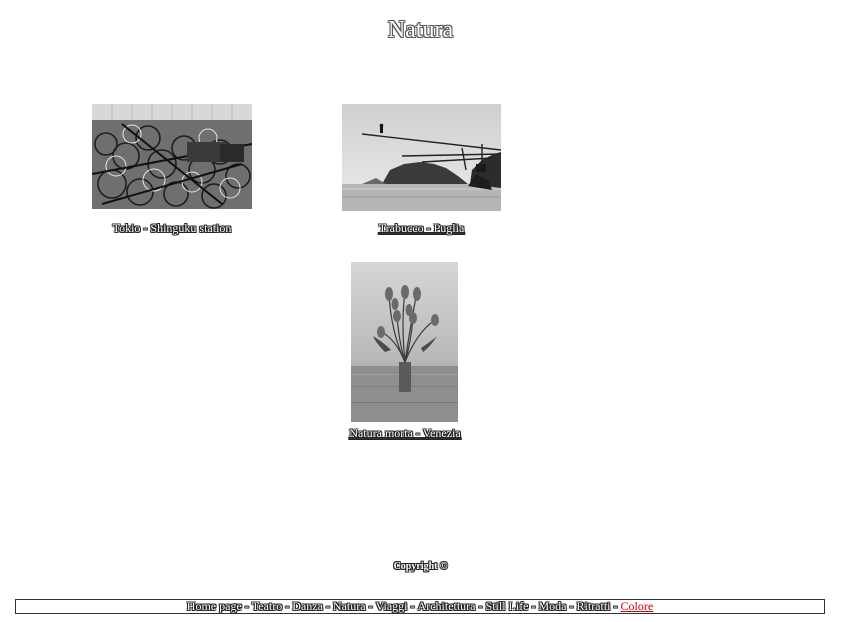  Describe the element at coordinates (637, 606) in the screenshot. I see `footer-link-colore: Colore` at that location.